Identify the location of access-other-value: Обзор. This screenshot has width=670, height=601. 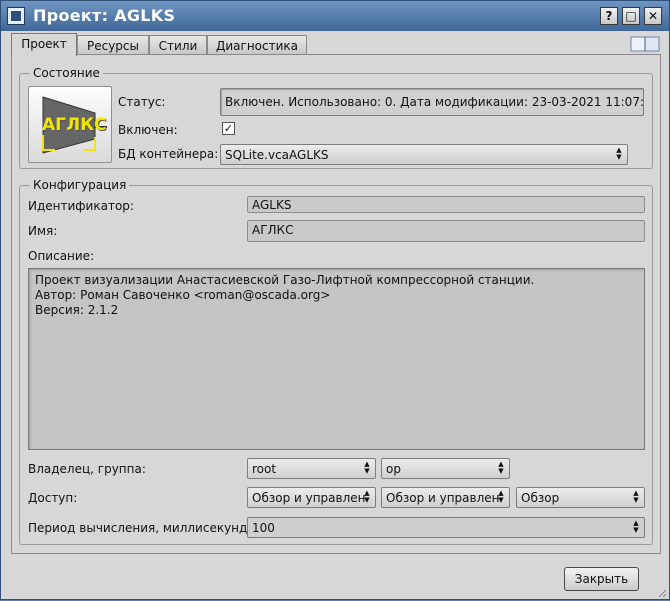
(540, 498).